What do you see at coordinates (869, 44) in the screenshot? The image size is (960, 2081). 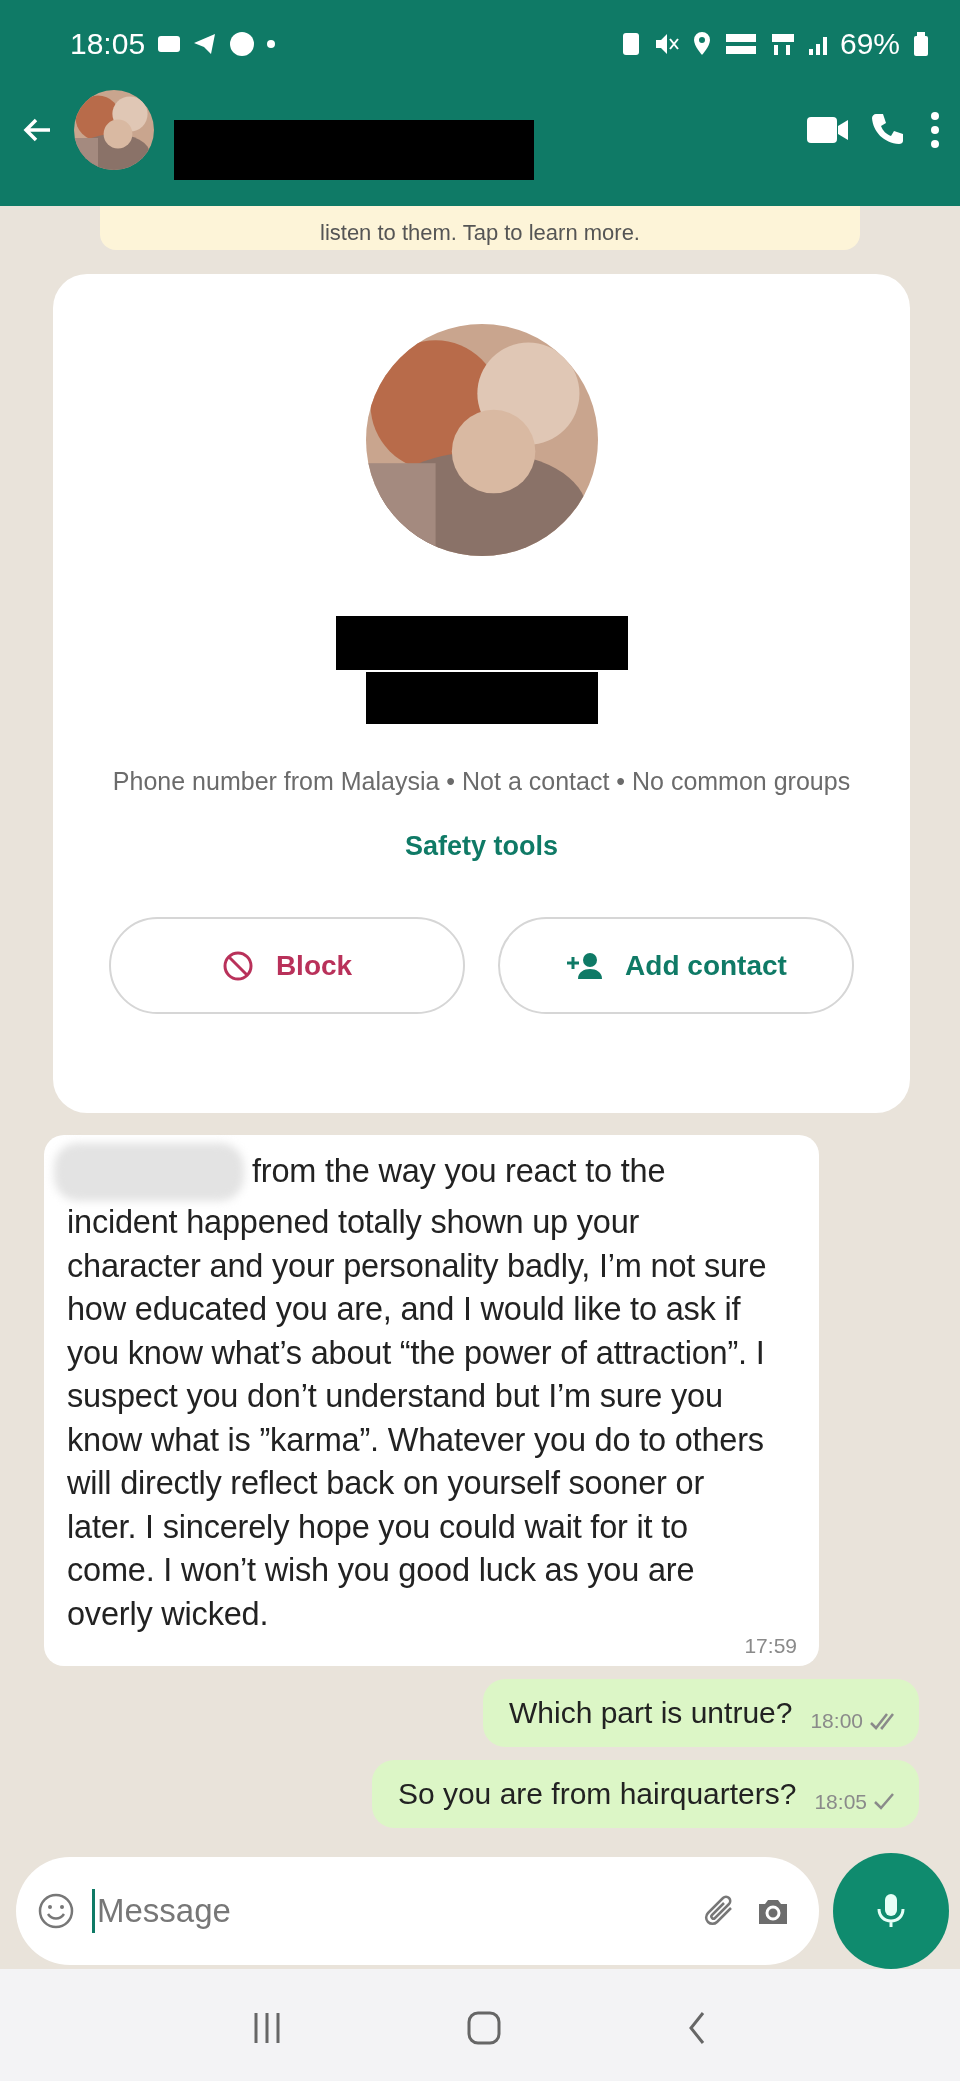 I see `battery-level: 69%` at bounding box center [869, 44].